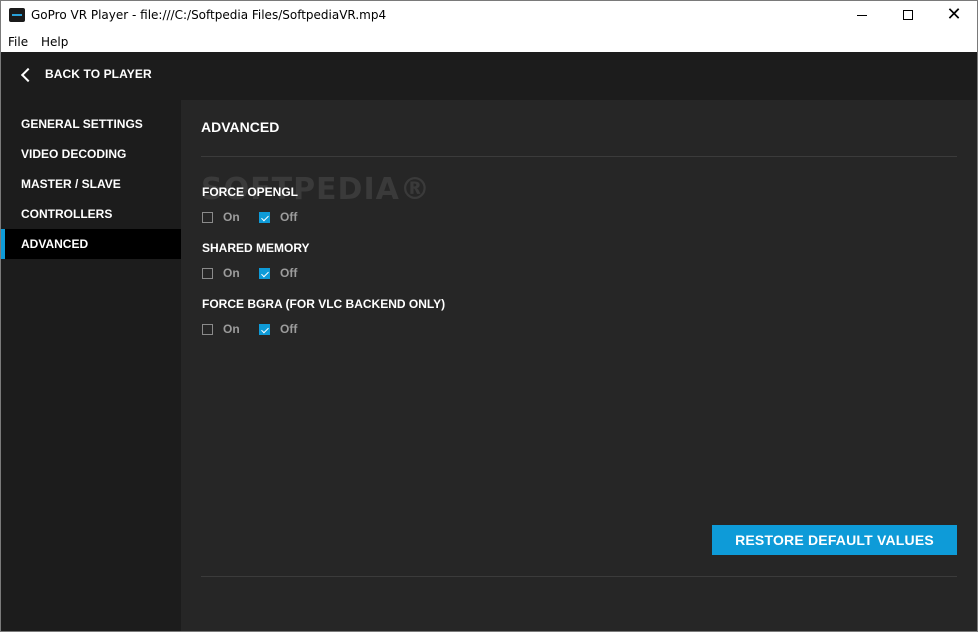 This screenshot has height=632, width=978. What do you see at coordinates (240, 127) in the screenshot?
I see `page-title: ADVANCED` at bounding box center [240, 127].